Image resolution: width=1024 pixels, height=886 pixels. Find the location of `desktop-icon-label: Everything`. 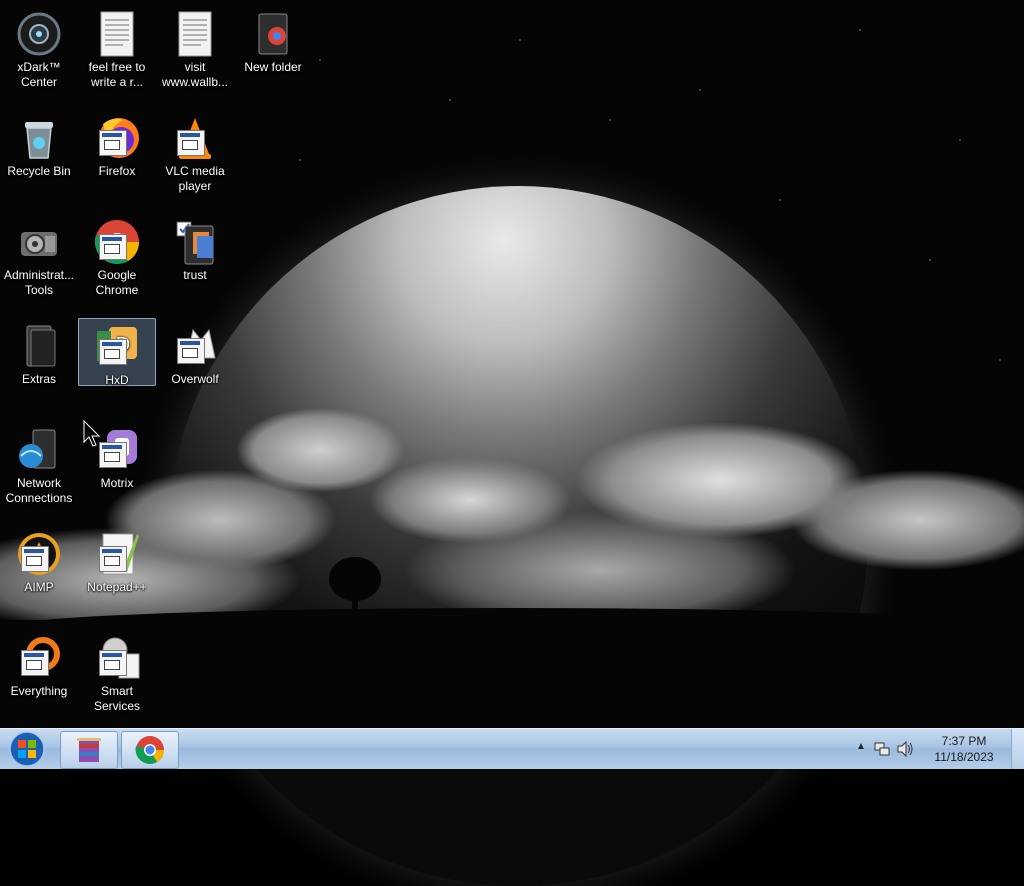

desktop-icon-label: Everything is located at coordinates (39, 691).